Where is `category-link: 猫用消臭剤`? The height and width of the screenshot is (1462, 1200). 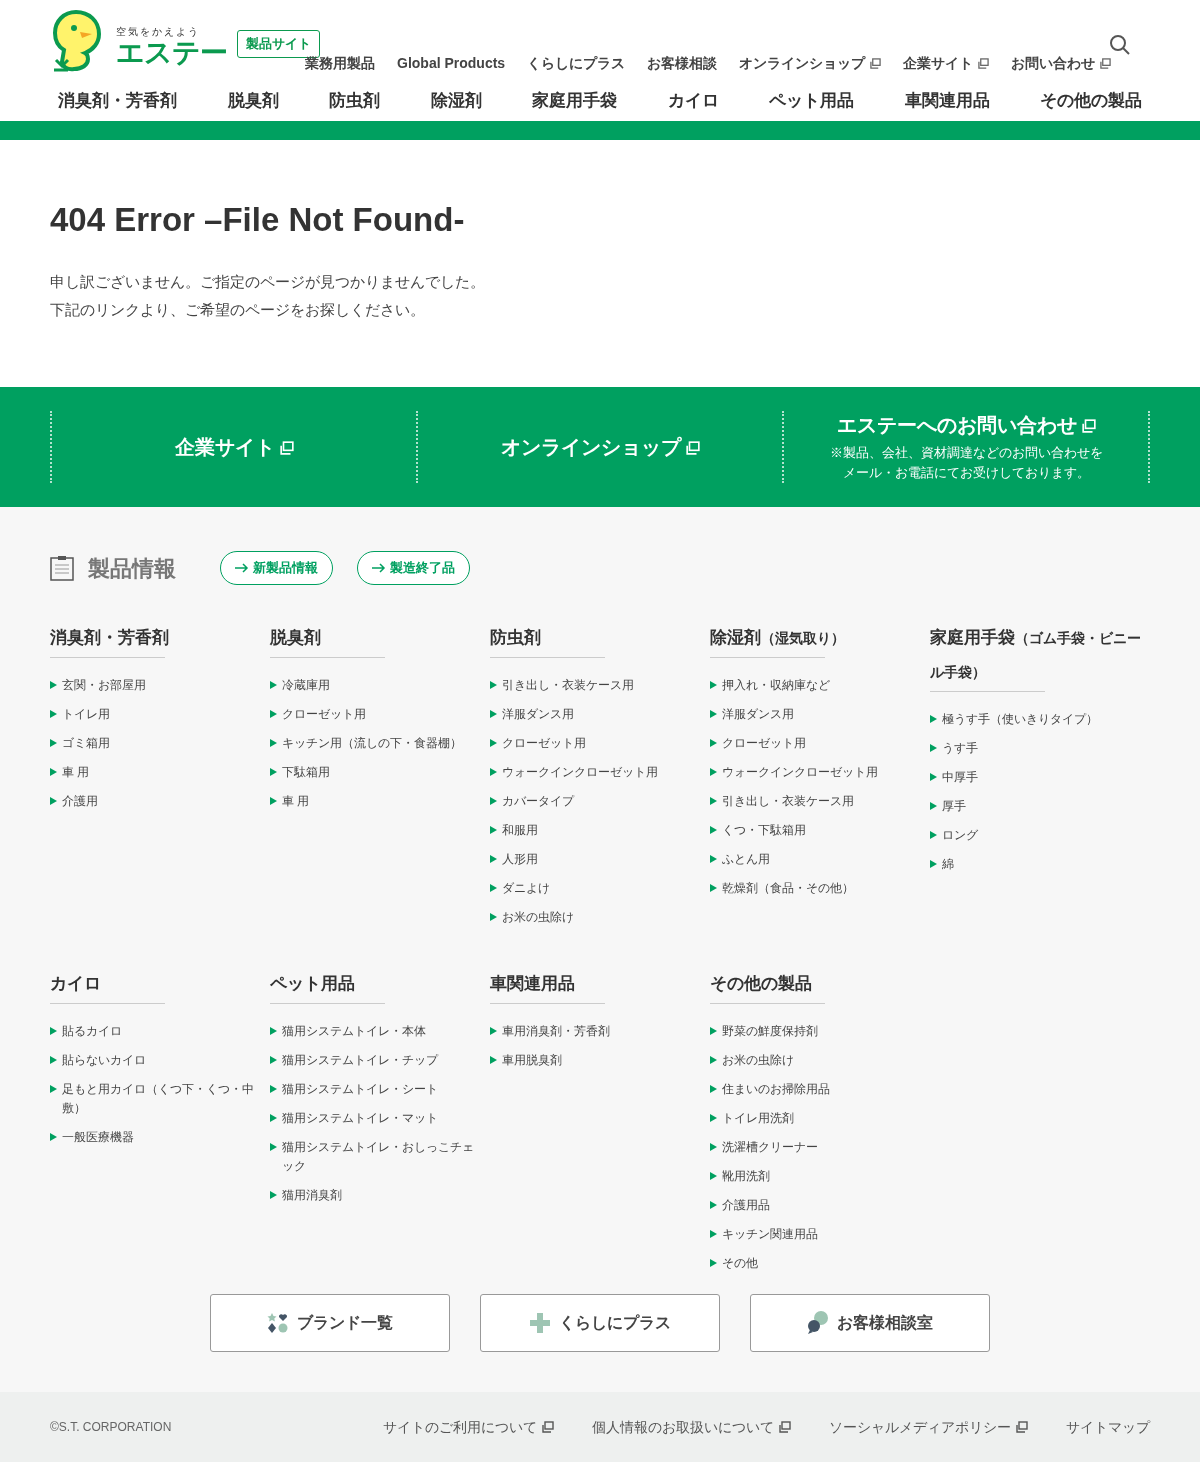
category-link: 猫用消臭剤 is located at coordinates (312, 1195).